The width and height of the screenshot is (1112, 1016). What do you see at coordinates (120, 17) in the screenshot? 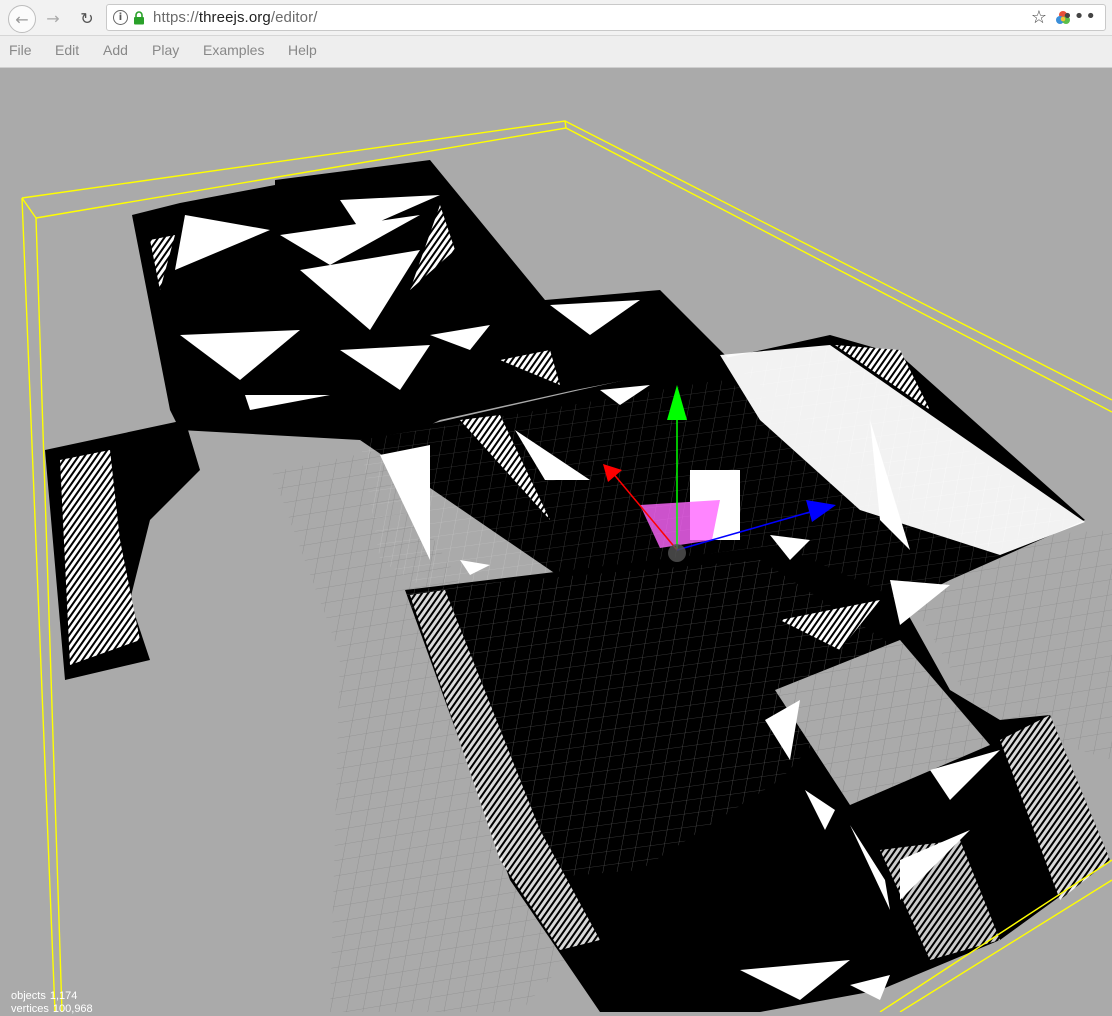
I see `info-icon: i` at bounding box center [120, 17].